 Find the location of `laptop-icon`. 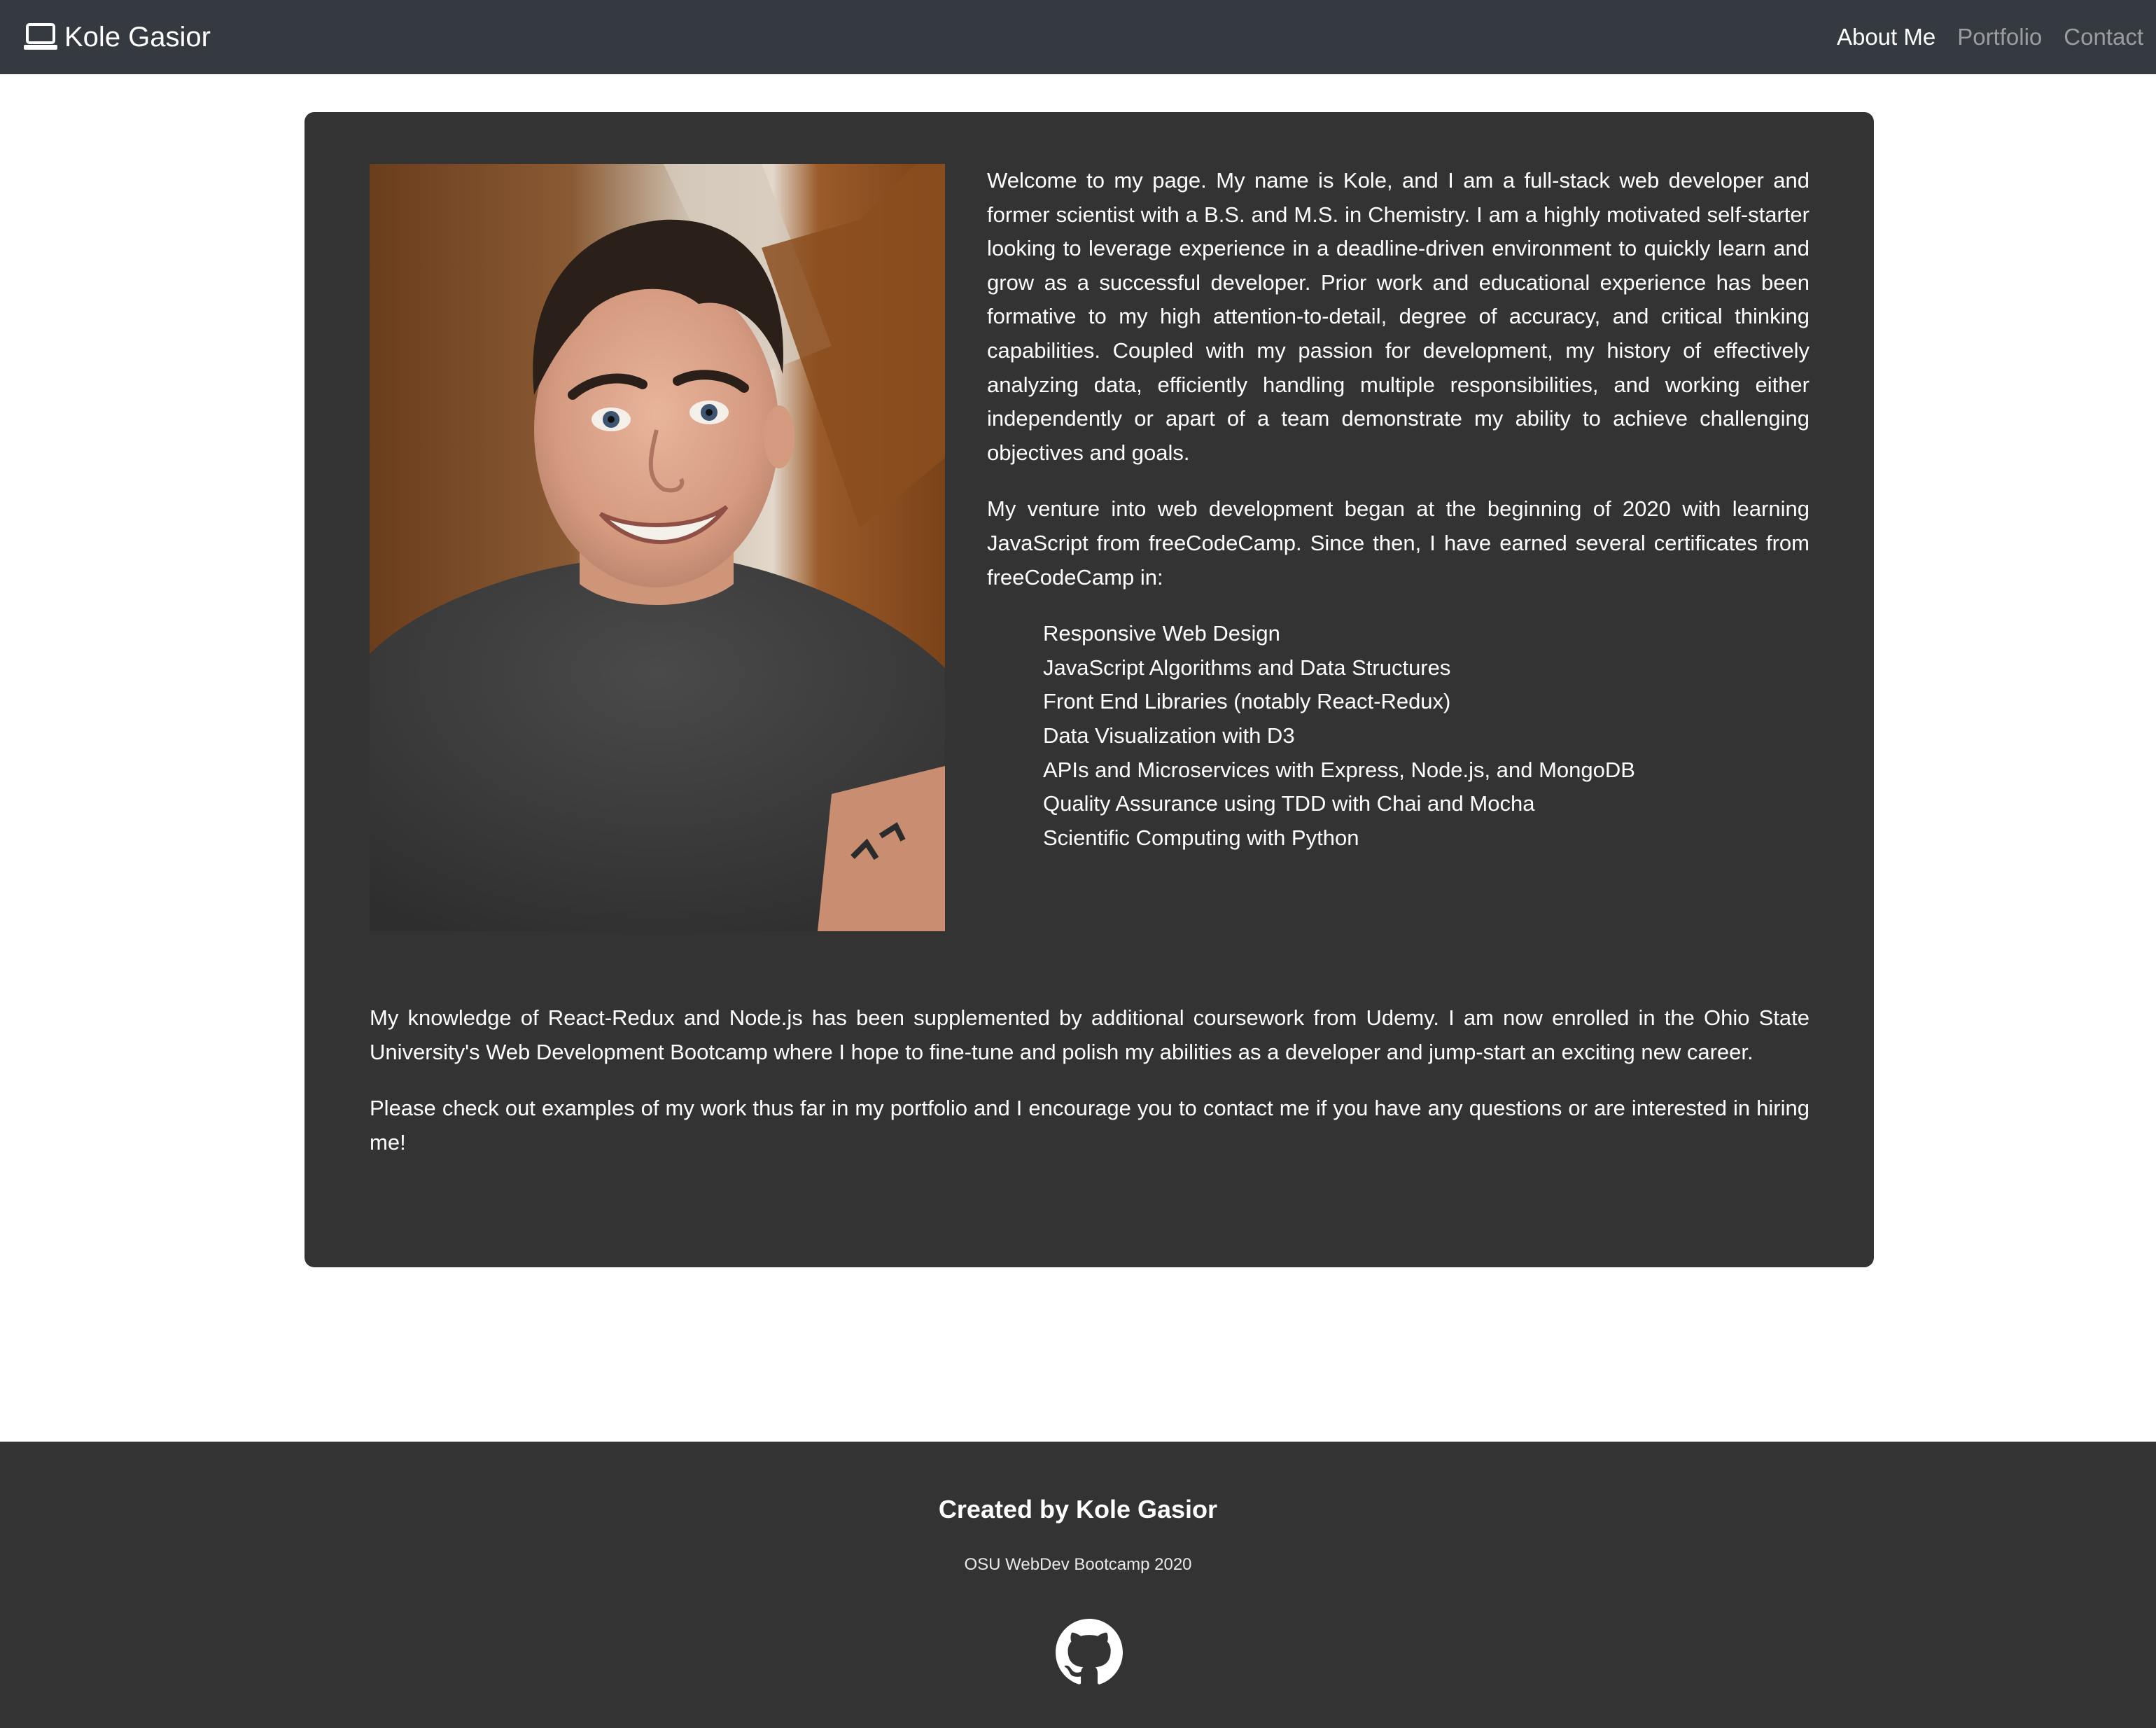

laptop-icon is located at coordinates (40, 37).